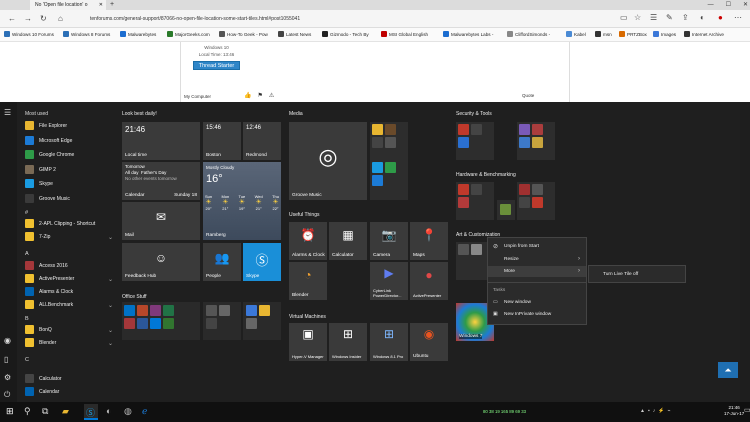  I want to click on menu-more: More, so click(509, 271).